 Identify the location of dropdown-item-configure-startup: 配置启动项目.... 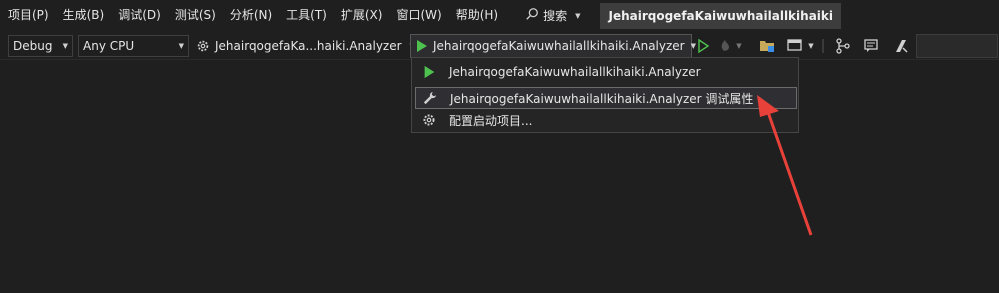
(606, 120).